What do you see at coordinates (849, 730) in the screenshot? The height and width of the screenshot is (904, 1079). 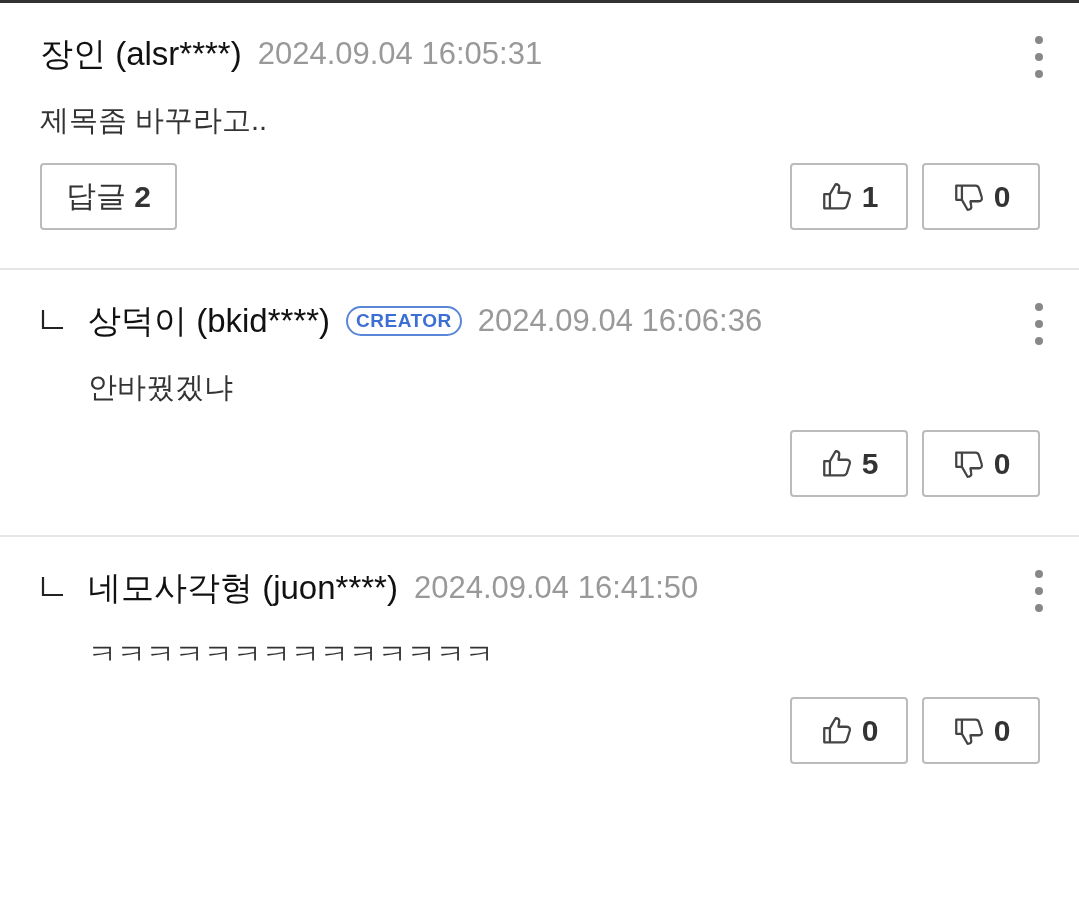 I see `like-button: 0` at bounding box center [849, 730].